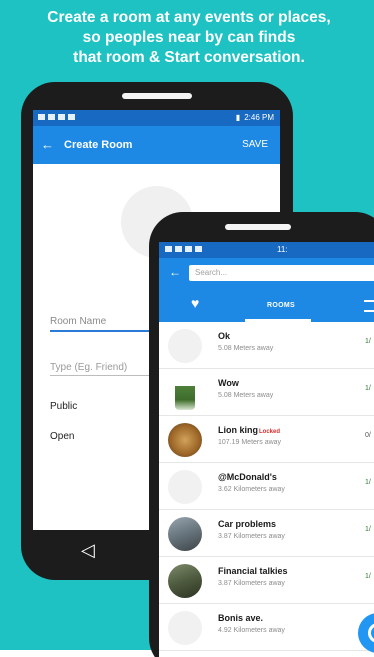 This screenshot has height=657, width=374. I want to click on room-name: Financial talkies, so click(253, 571).